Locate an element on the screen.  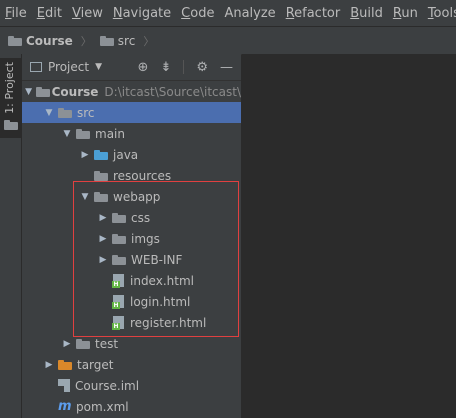
menu-build: Build is located at coordinates (366, 13).